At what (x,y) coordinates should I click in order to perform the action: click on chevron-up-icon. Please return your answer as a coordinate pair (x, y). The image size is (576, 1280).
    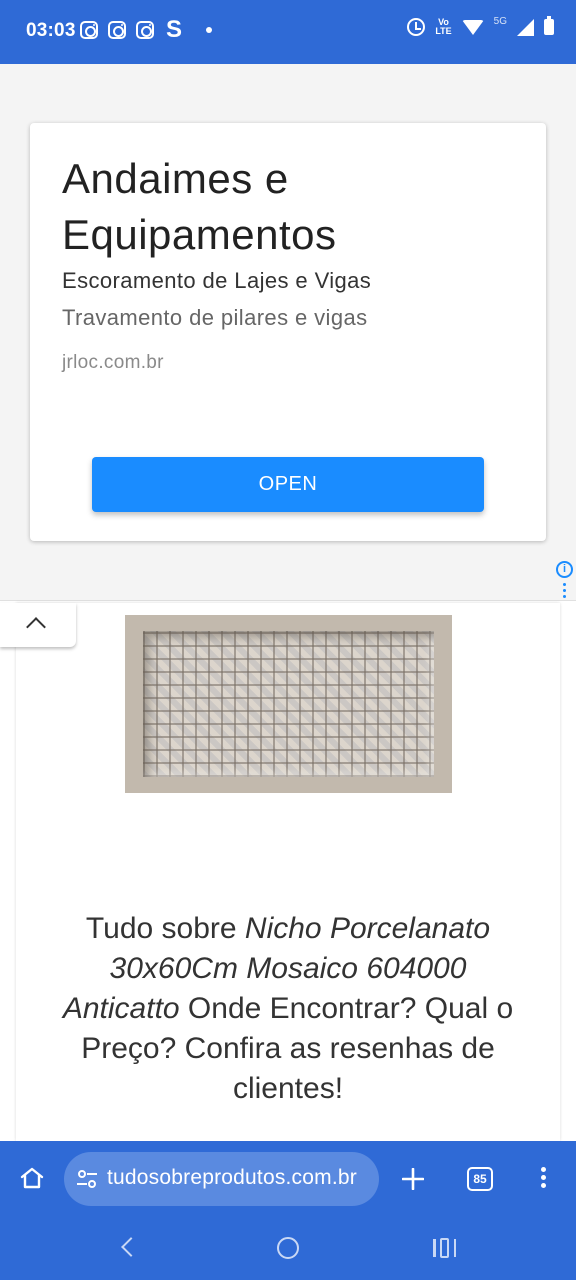
    Looking at the image, I should click on (36, 627).